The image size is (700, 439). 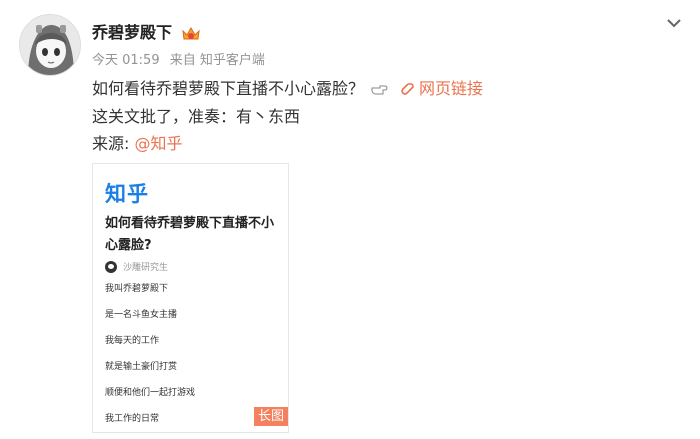 I want to click on post-meta: 今天 01:59 来自 知乎客户端, so click(x=181, y=61).